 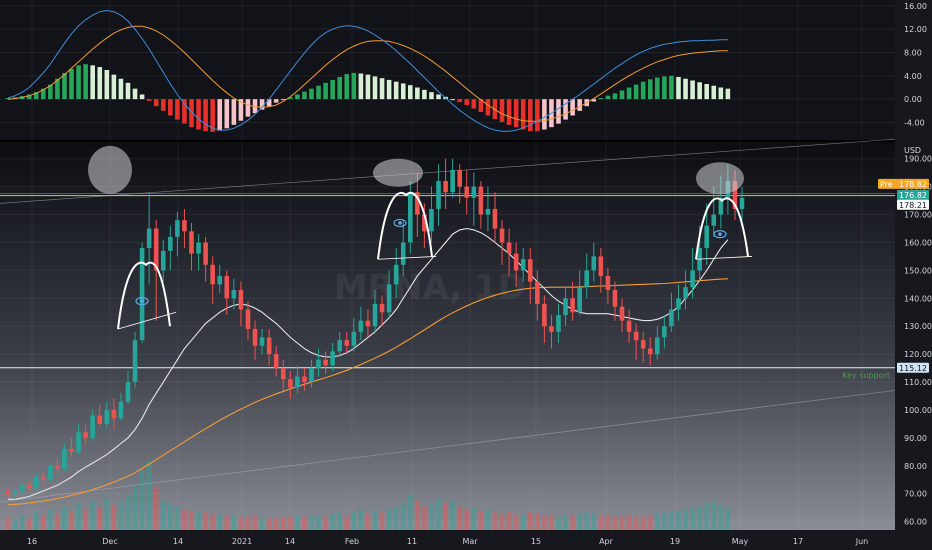 I want to click on price-tick-label: 80.00, so click(x=915, y=466).